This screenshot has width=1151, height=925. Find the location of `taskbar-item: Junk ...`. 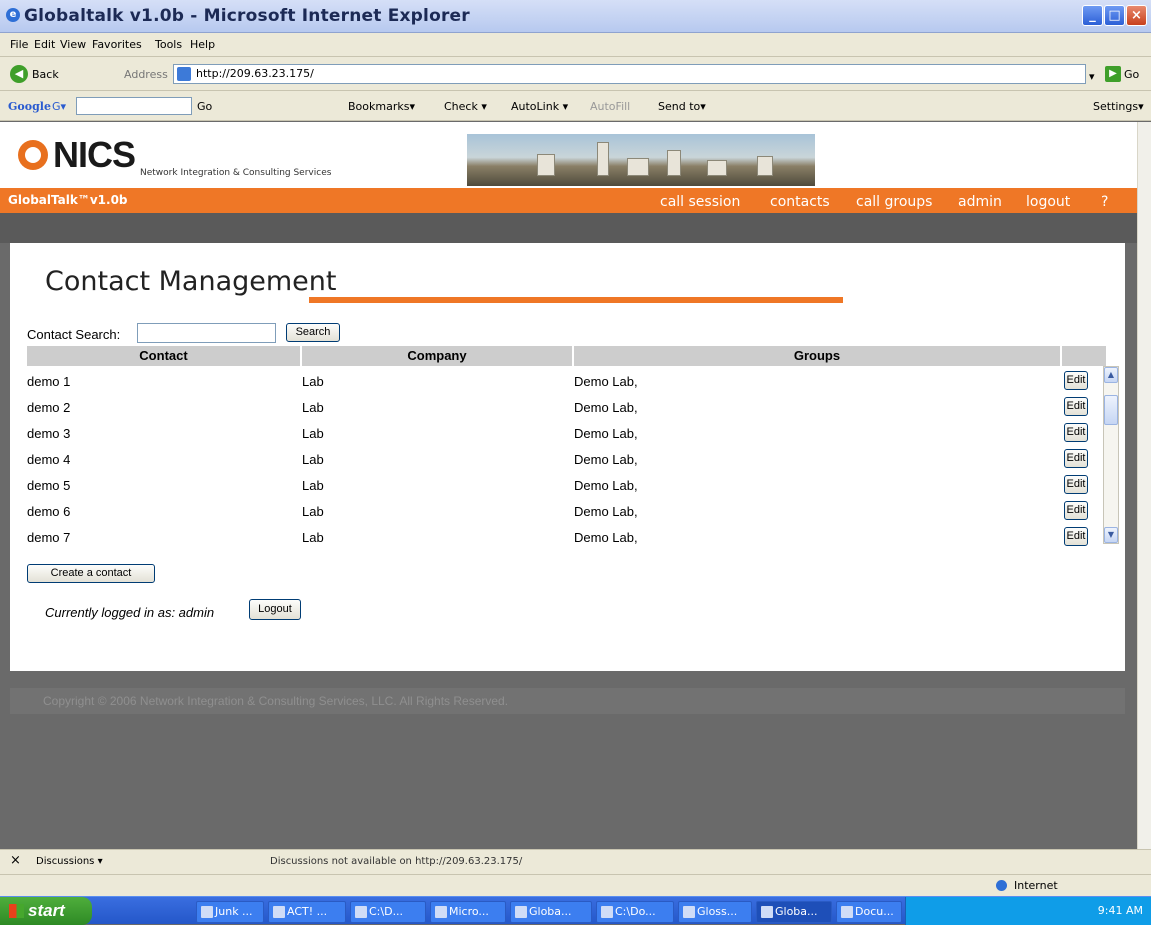

taskbar-item: Junk ... is located at coordinates (230, 912).